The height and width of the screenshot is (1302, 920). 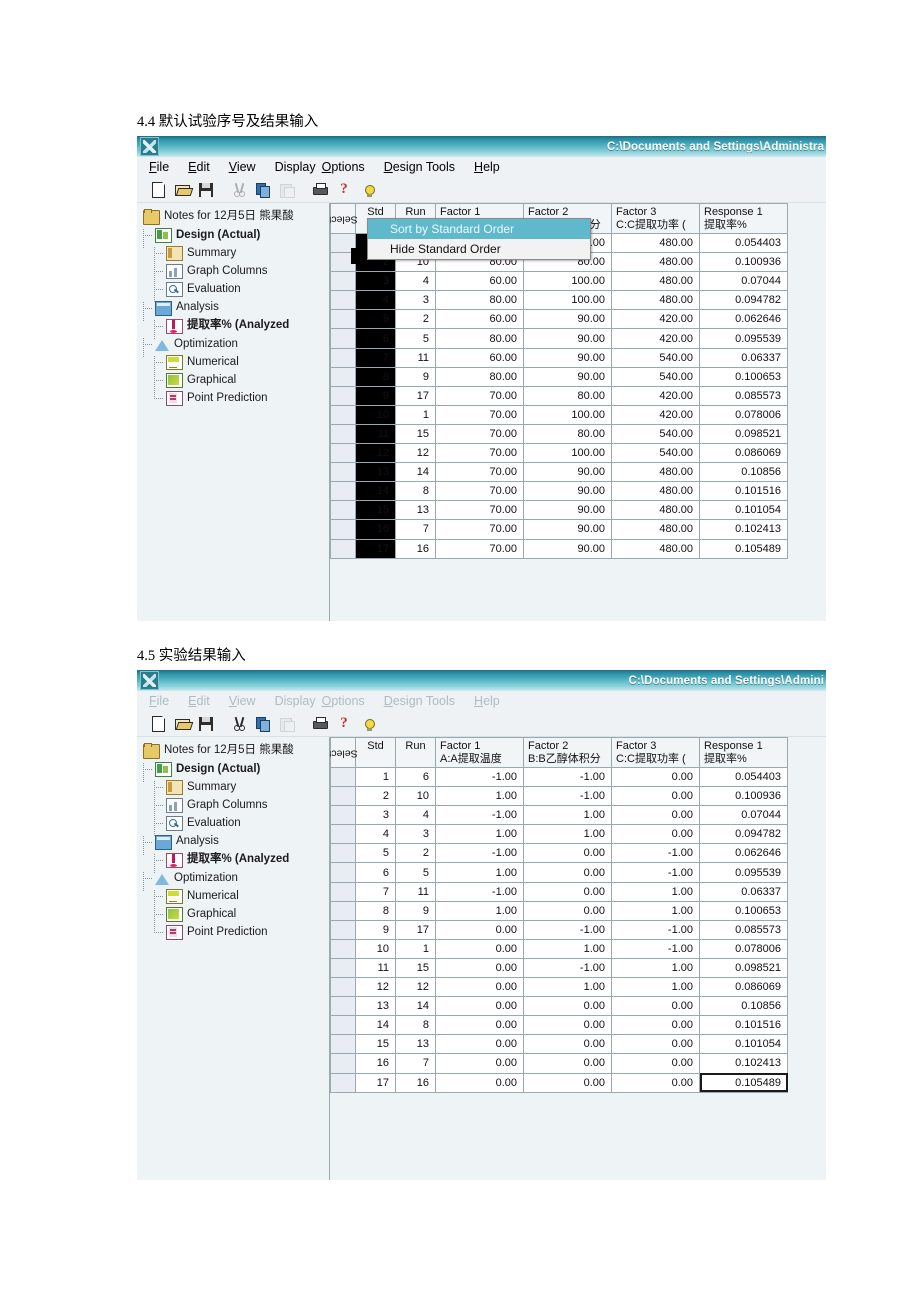 What do you see at coordinates (481, 680) in the screenshot?
I see `window-2-titlebar: C:\Documents and Settings\Admini` at bounding box center [481, 680].